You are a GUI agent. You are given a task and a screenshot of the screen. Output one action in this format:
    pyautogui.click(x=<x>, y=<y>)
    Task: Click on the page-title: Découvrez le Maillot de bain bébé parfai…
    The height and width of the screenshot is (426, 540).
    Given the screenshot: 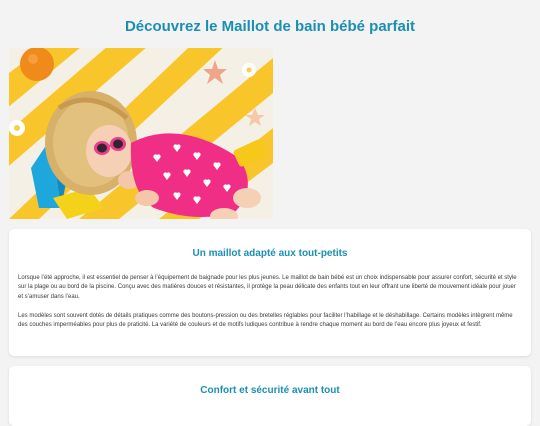 What is the action you would take?
    pyautogui.click(x=270, y=26)
    